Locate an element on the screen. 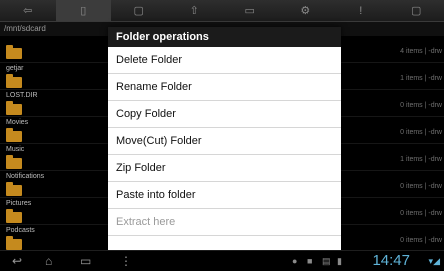 The image size is (444, 271). file-name: Podcasts is located at coordinates (20, 230).